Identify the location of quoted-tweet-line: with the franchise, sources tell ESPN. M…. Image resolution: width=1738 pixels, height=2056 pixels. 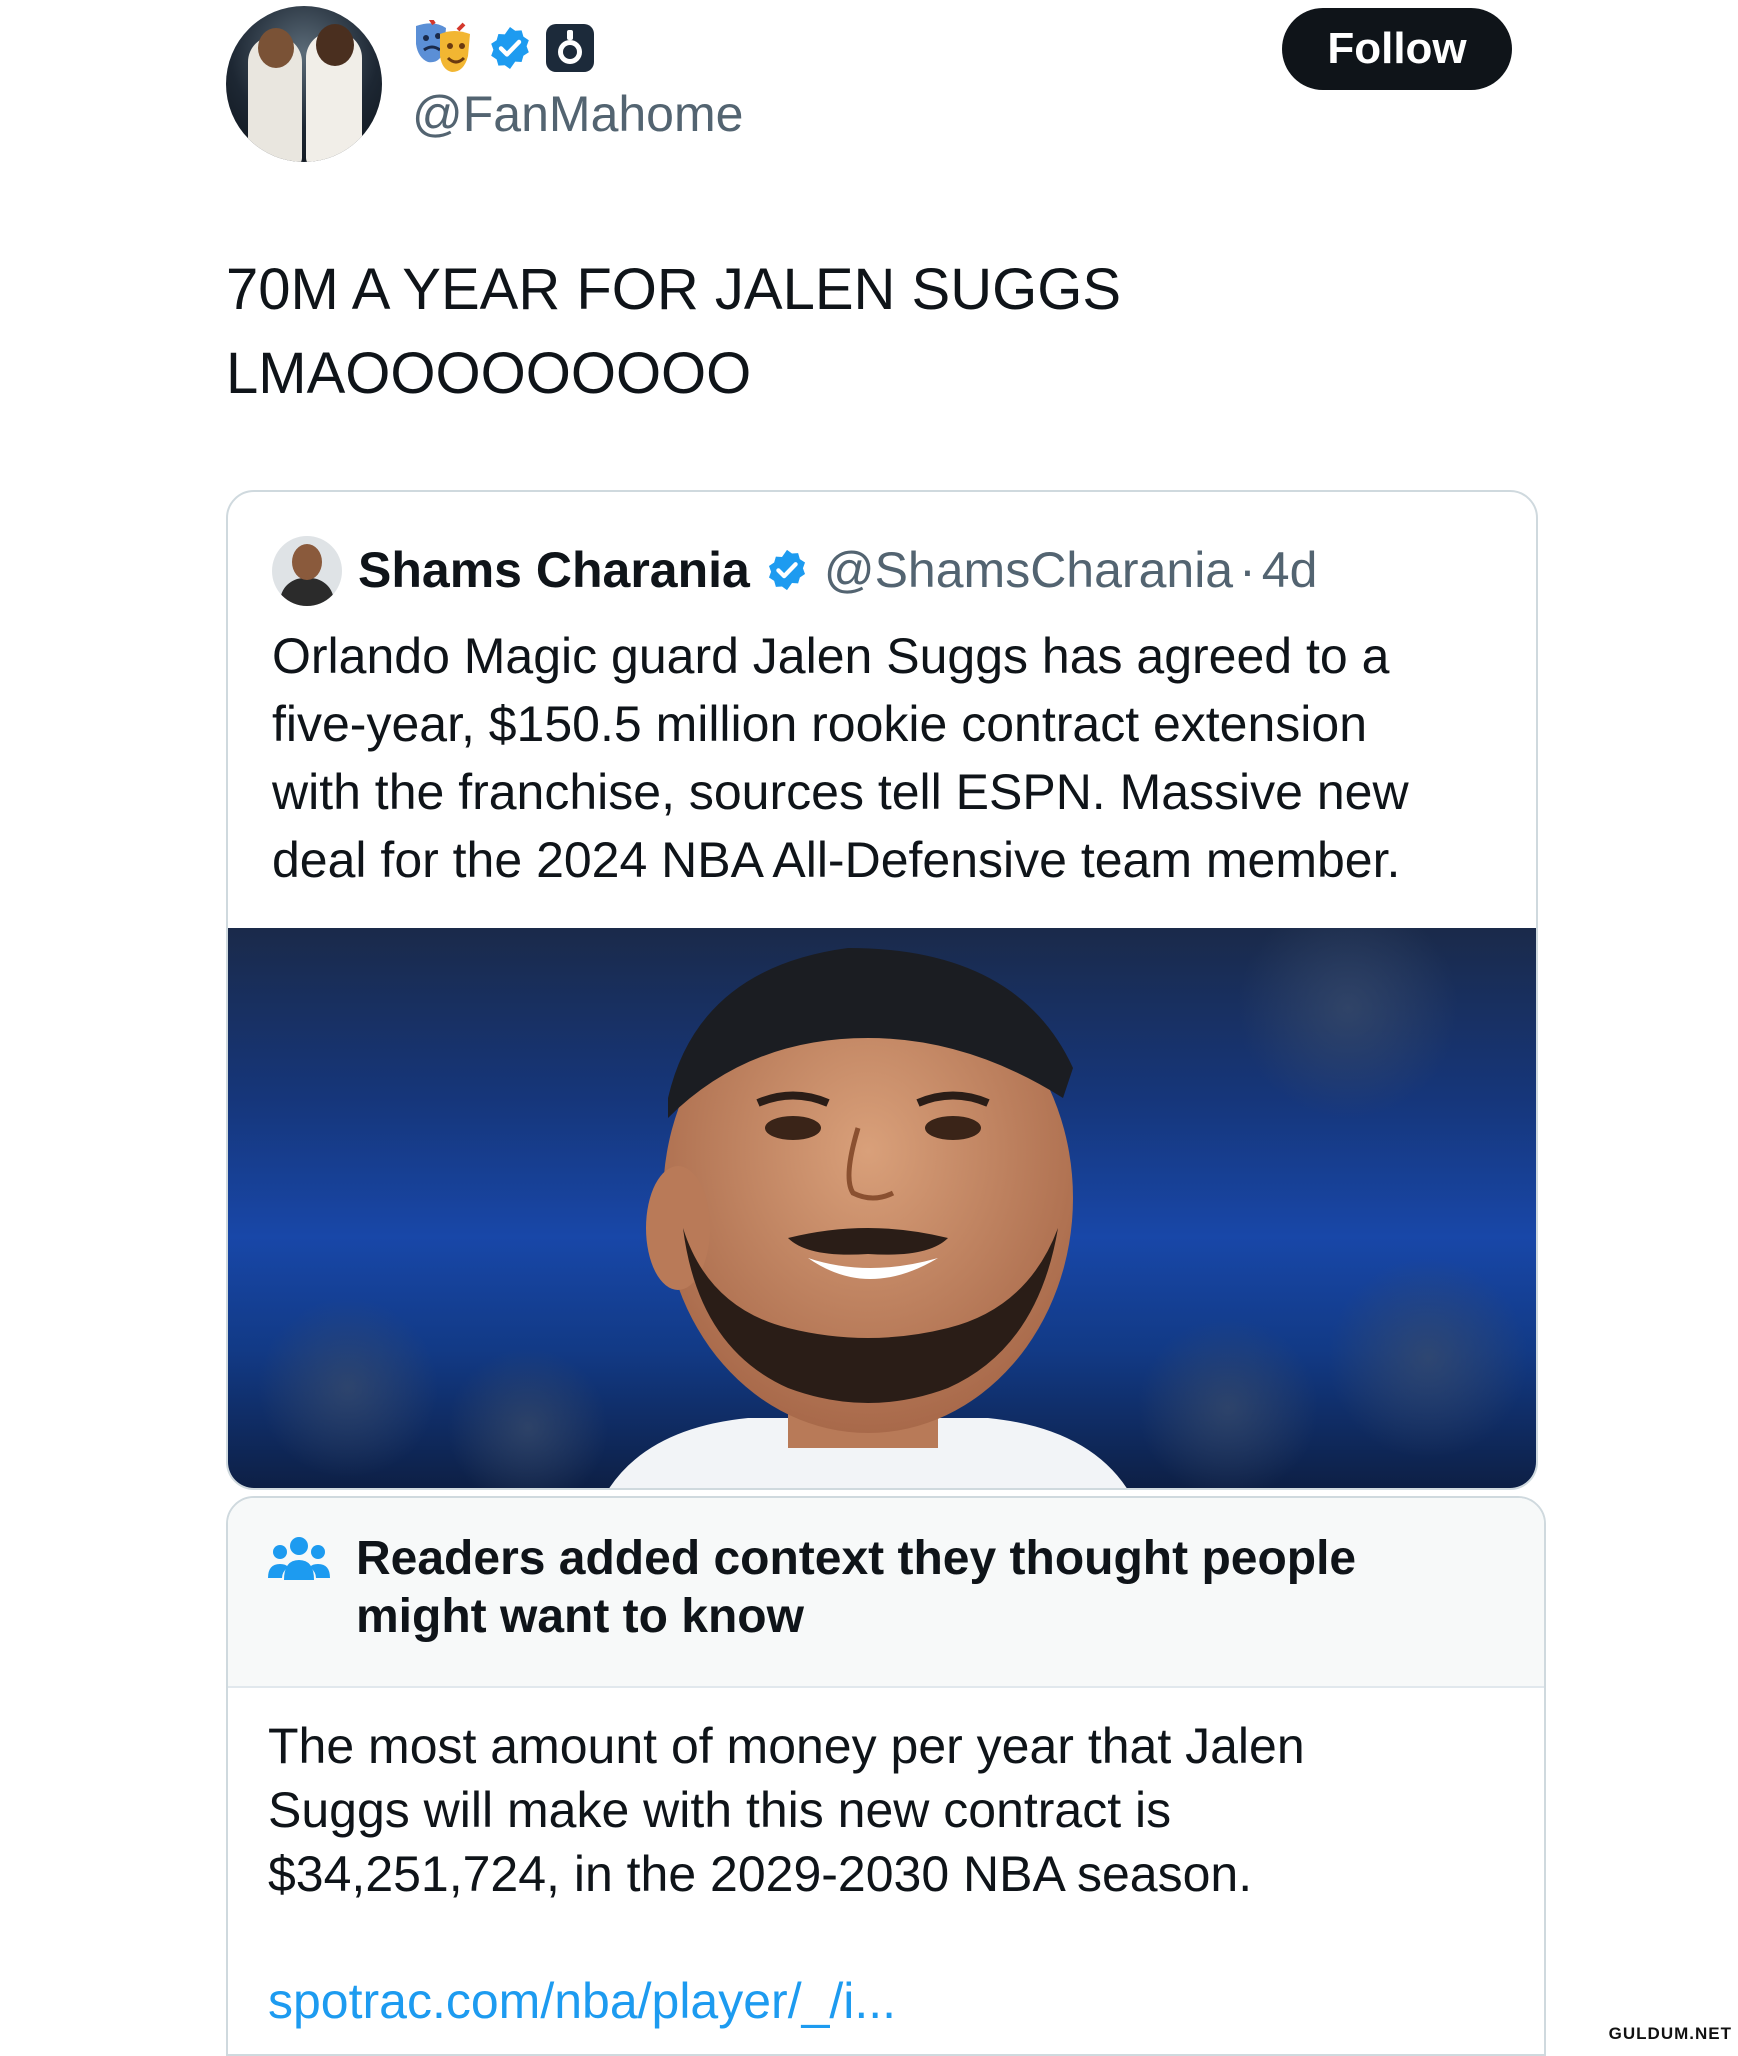
(840, 792).